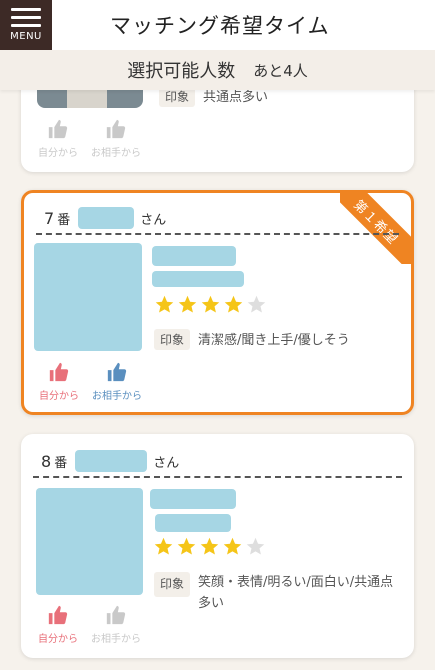 Image resolution: width=435 pixels, height=670 pixels. I want to click on first-choice-ribbon: 第１希望, so click(375, 228).